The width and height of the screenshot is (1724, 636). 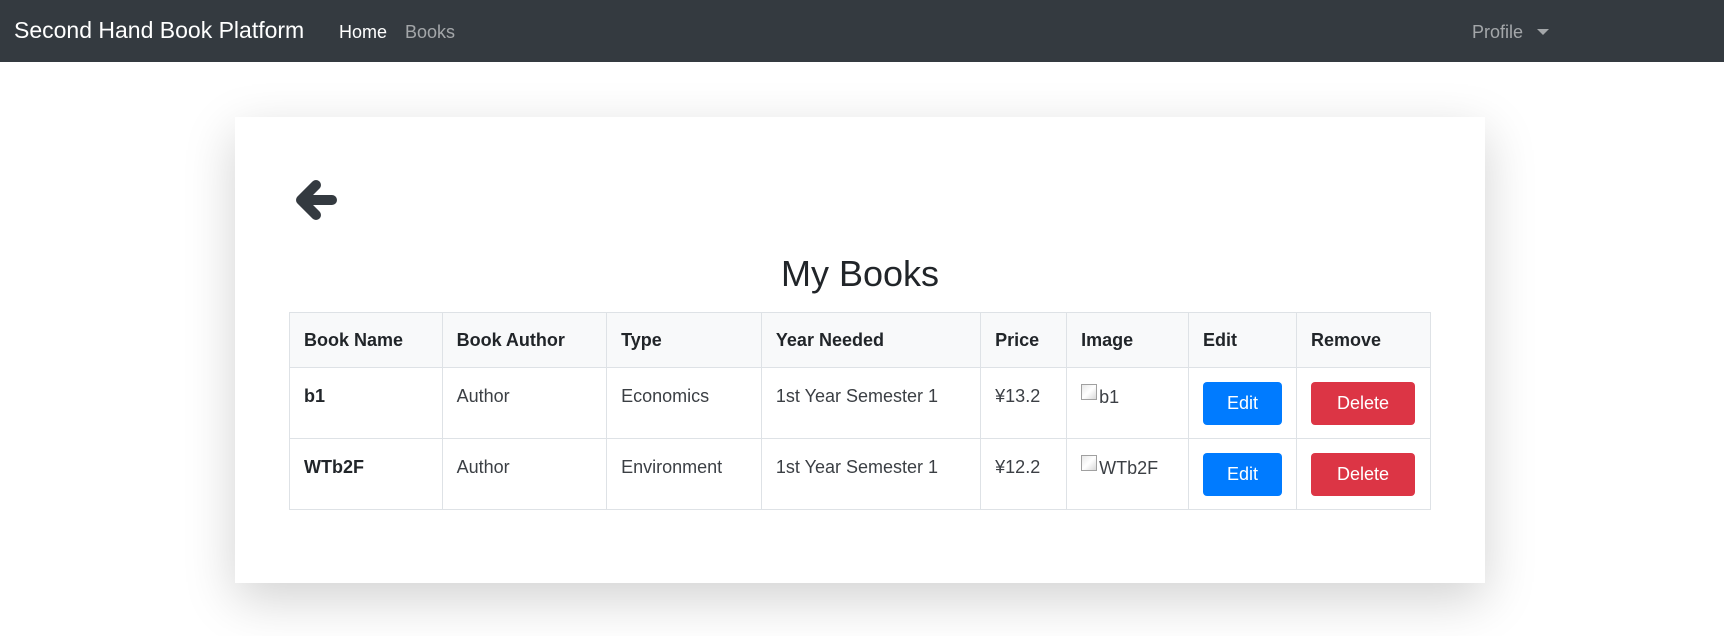 I want to click on book-image-alt-text: WTb2F, so click(x=1129, y=468).